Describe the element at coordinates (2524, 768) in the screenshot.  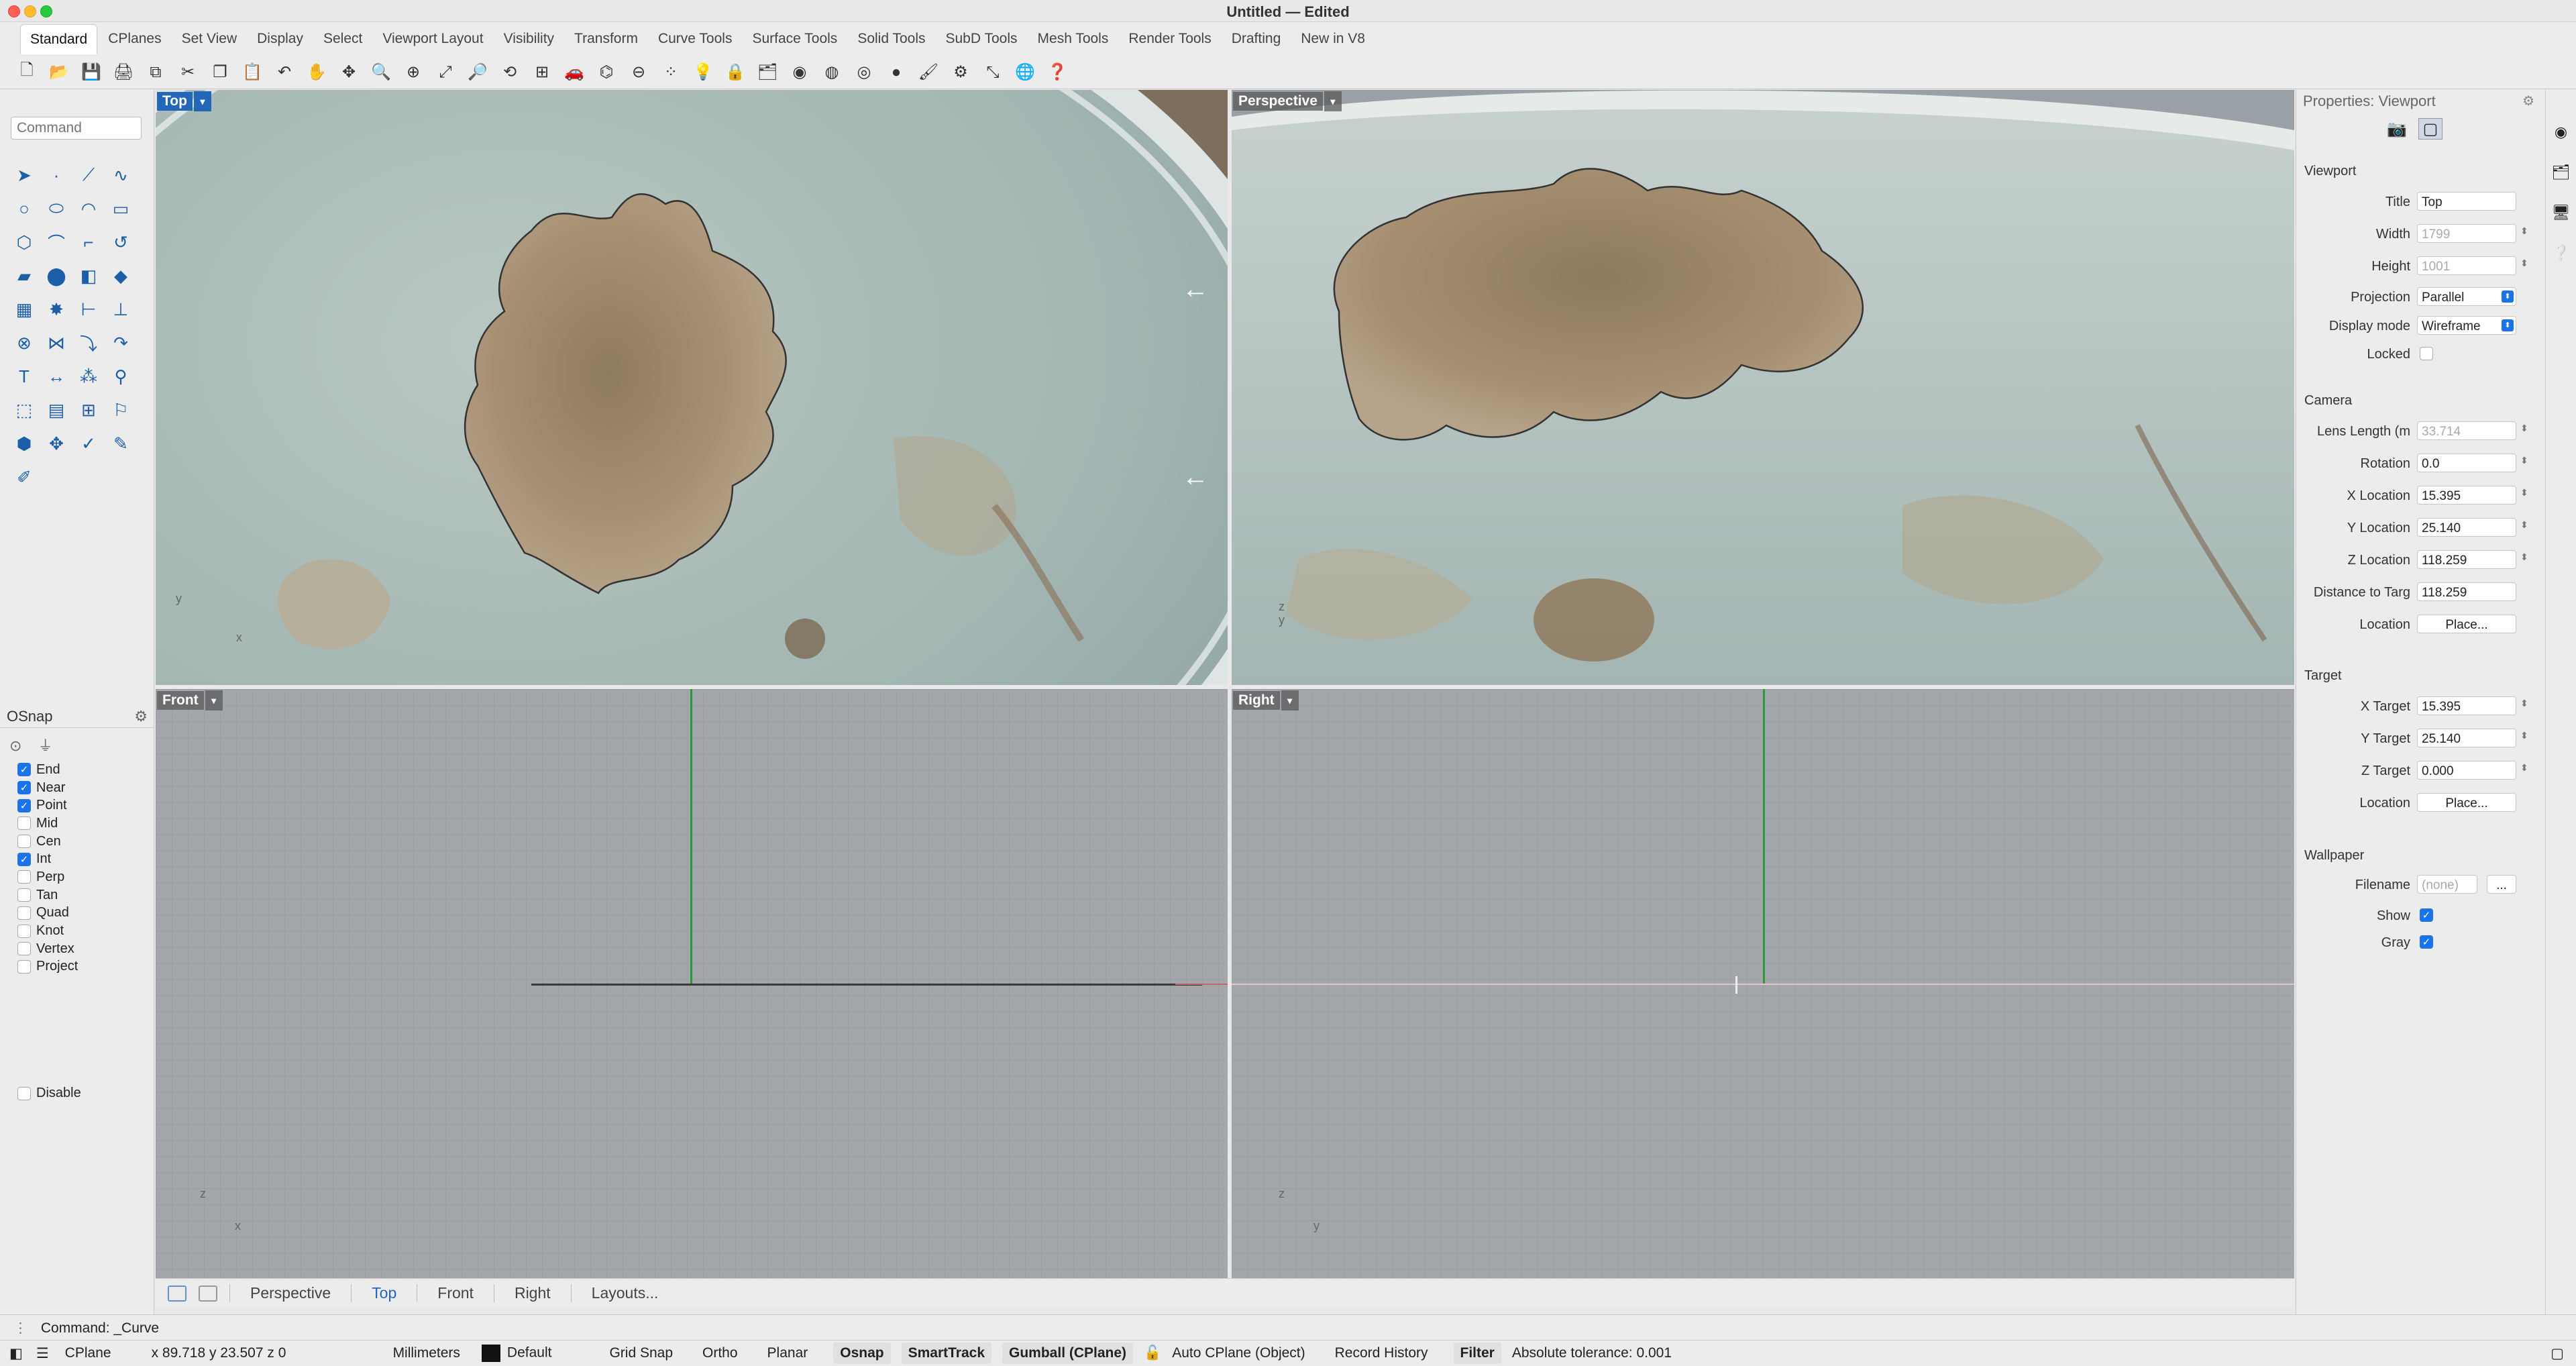
I see `z-target-stepper: ⬍` at that location.